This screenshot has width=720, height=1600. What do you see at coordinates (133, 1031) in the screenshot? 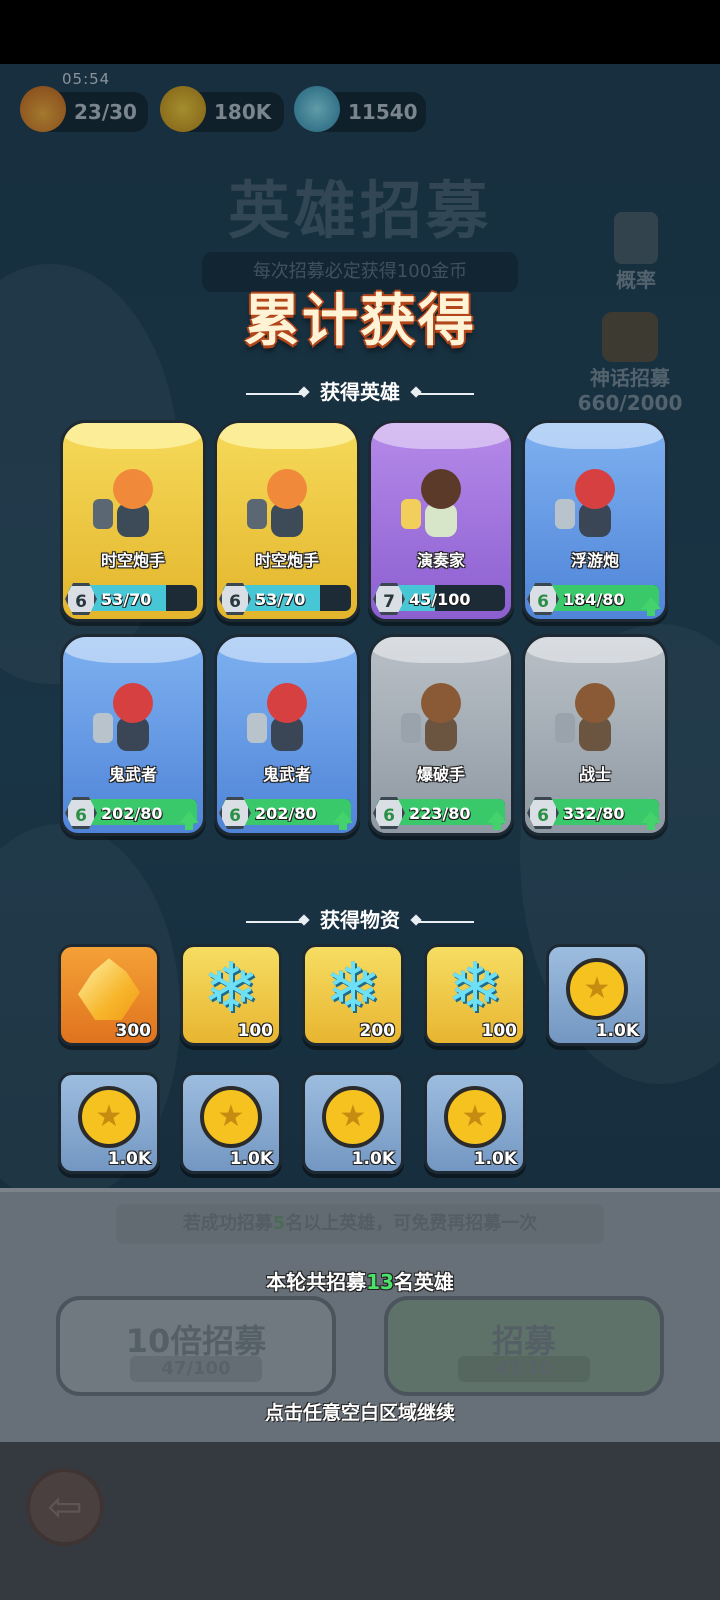
I see `item-quantity: 300` at bounding box center [133, 1031].